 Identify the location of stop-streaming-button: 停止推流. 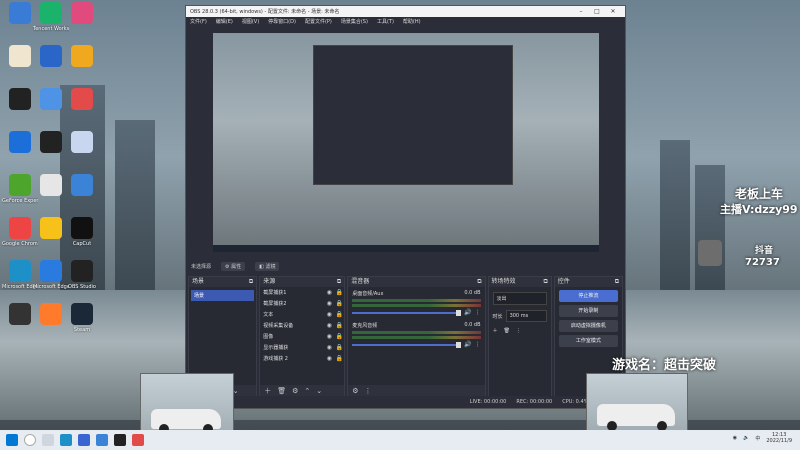
(588, 296).